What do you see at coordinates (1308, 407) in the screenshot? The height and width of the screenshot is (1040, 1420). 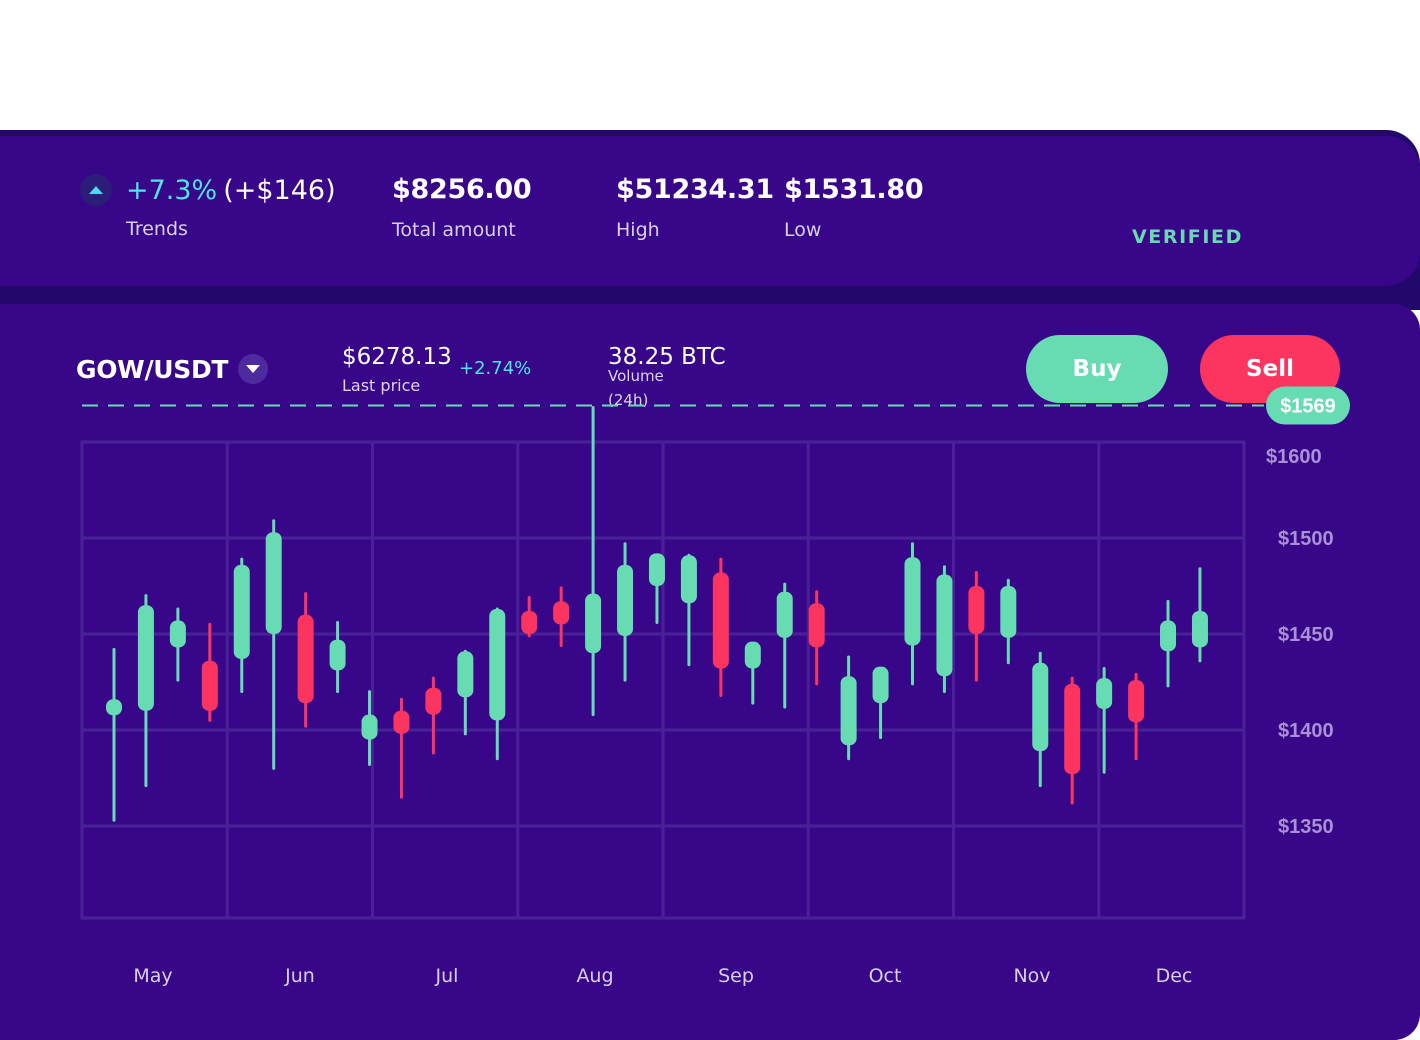 I see `current-price-label: $1569` at bounding box center [1308, 407].